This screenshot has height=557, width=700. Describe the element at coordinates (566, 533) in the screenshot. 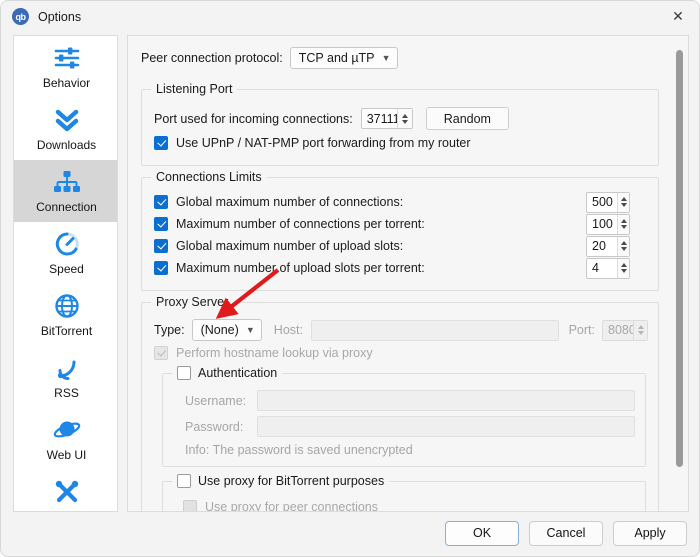

I see `cancel-button: Cancel` at that location.